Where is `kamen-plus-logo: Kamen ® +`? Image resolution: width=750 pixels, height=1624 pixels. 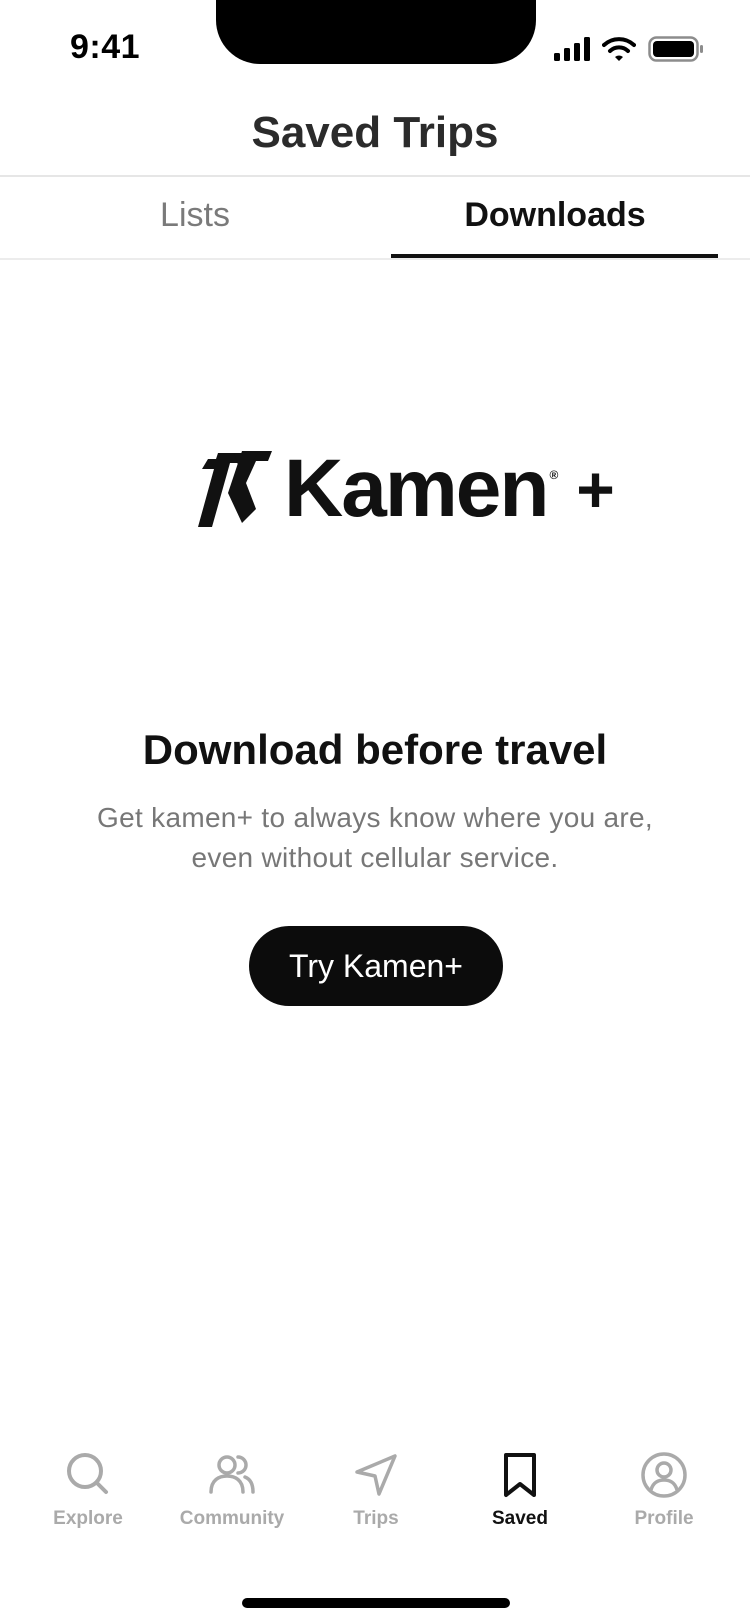 kamen-plus-logo: Kamen ® + is located at coordinates (406, 489).